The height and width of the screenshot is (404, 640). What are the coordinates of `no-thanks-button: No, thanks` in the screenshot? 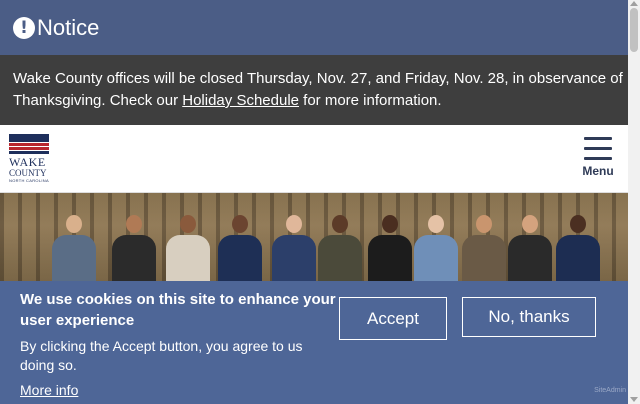 It's located at (529, 317).